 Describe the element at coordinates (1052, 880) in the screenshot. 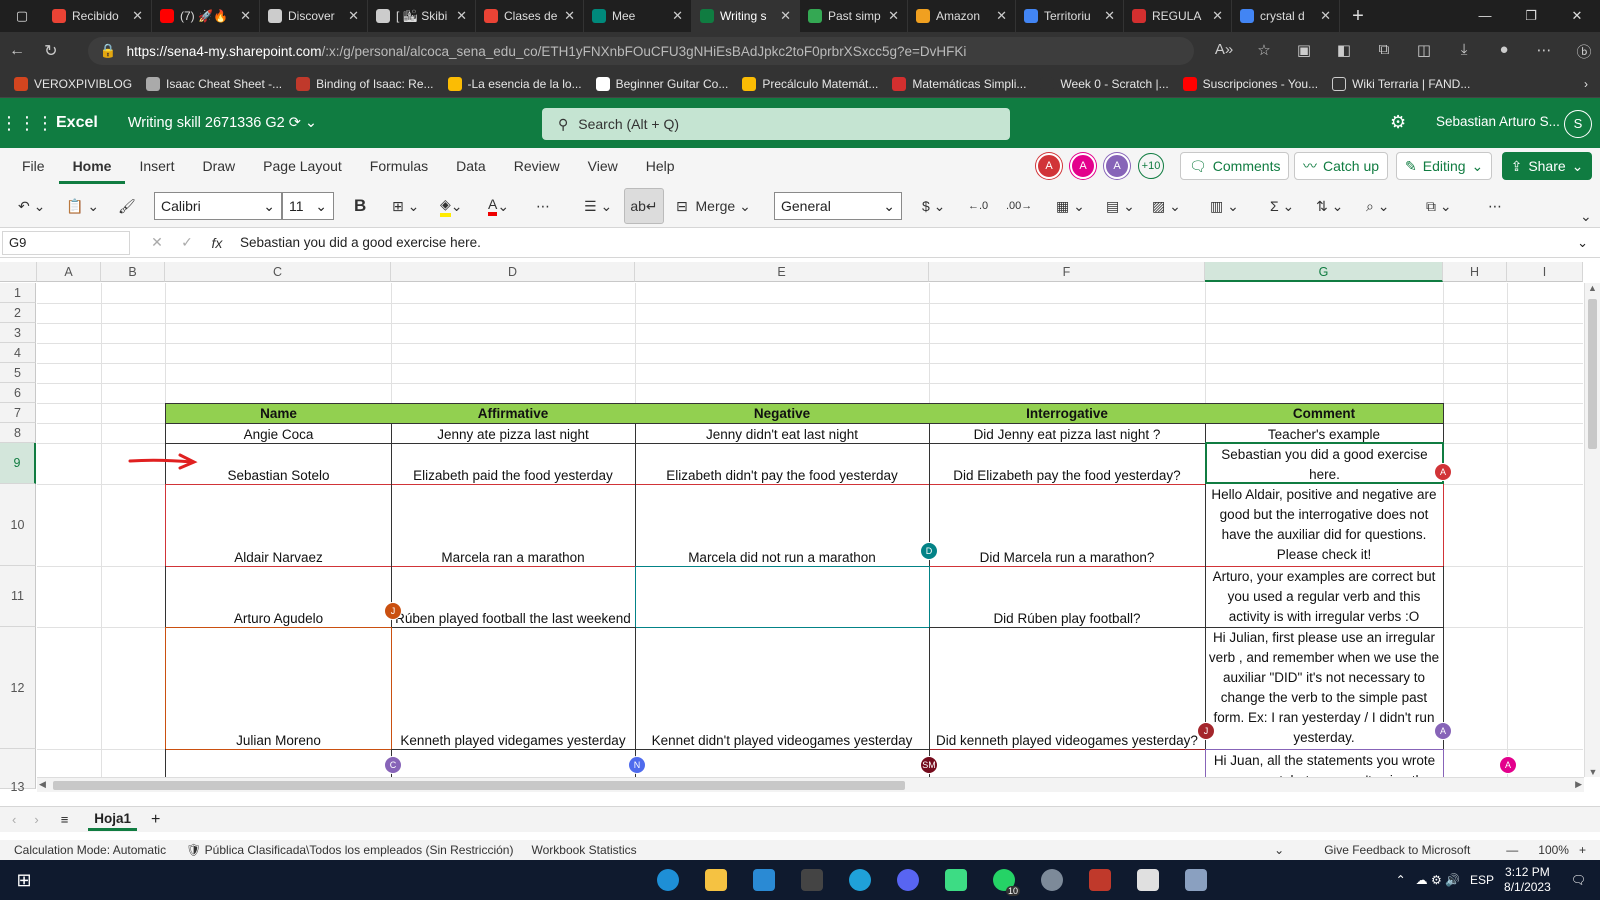

I see `steam-icon` at that location.